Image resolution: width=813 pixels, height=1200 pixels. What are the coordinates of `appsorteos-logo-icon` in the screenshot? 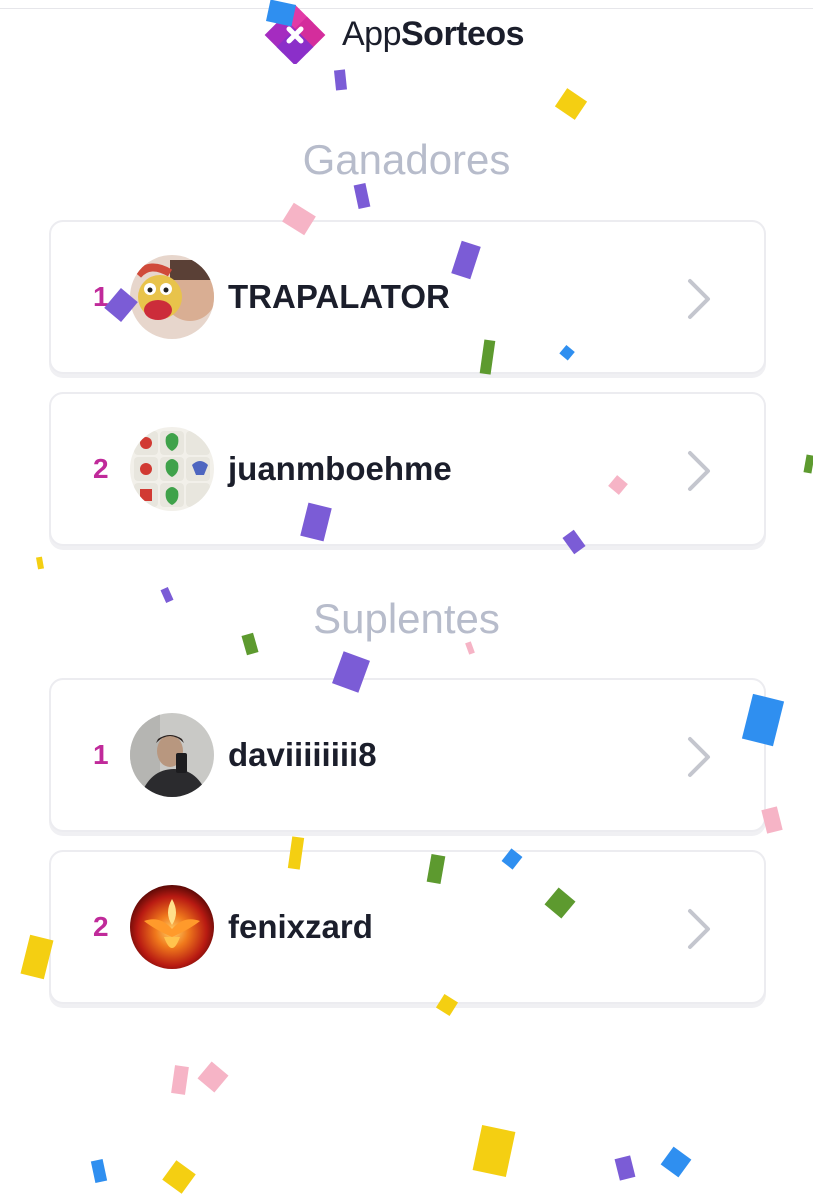 It's located at (296, 35).